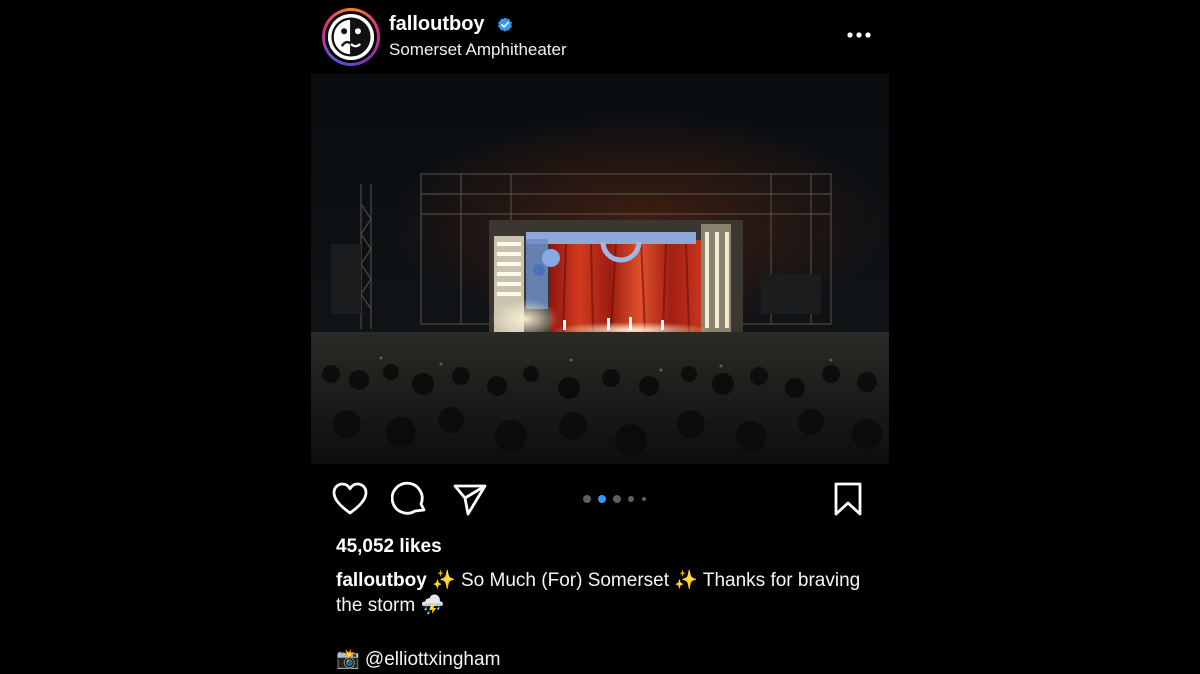 The image size is (1200, 674). I want to click on caption-username: falloutboy, so click(381, 580).